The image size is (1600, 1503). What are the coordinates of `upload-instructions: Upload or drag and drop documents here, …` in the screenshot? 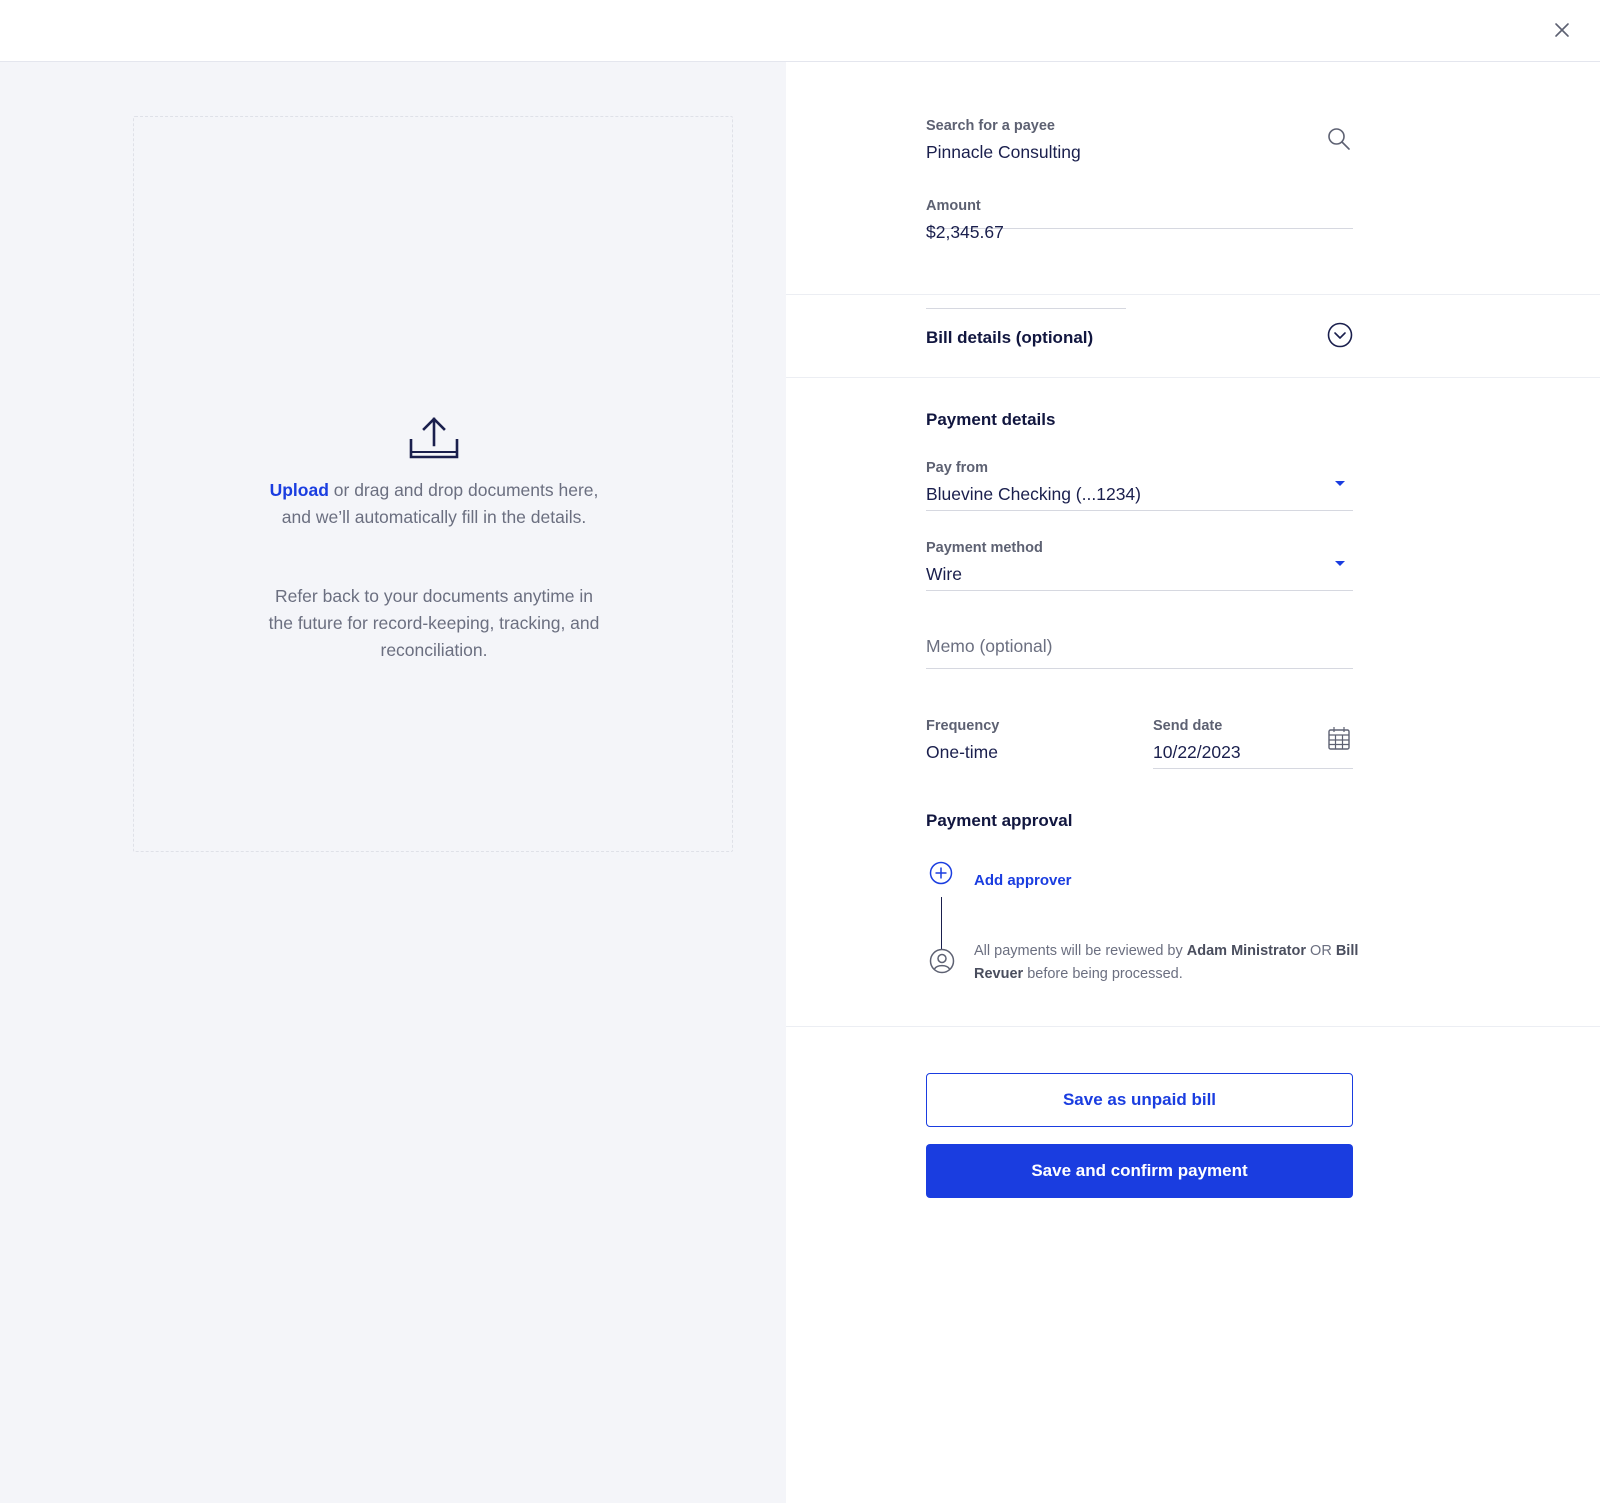 It's located at (434, 503).